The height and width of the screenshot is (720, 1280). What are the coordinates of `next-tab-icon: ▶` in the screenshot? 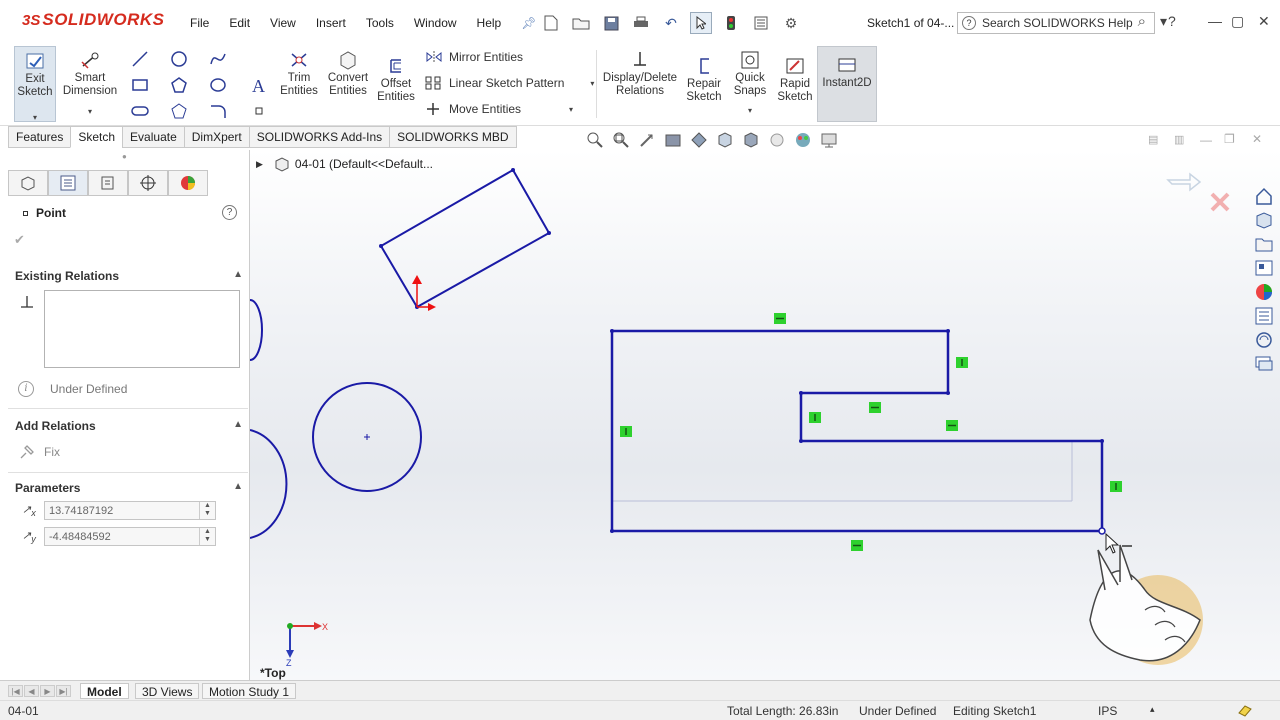 It's located at (47, 691).